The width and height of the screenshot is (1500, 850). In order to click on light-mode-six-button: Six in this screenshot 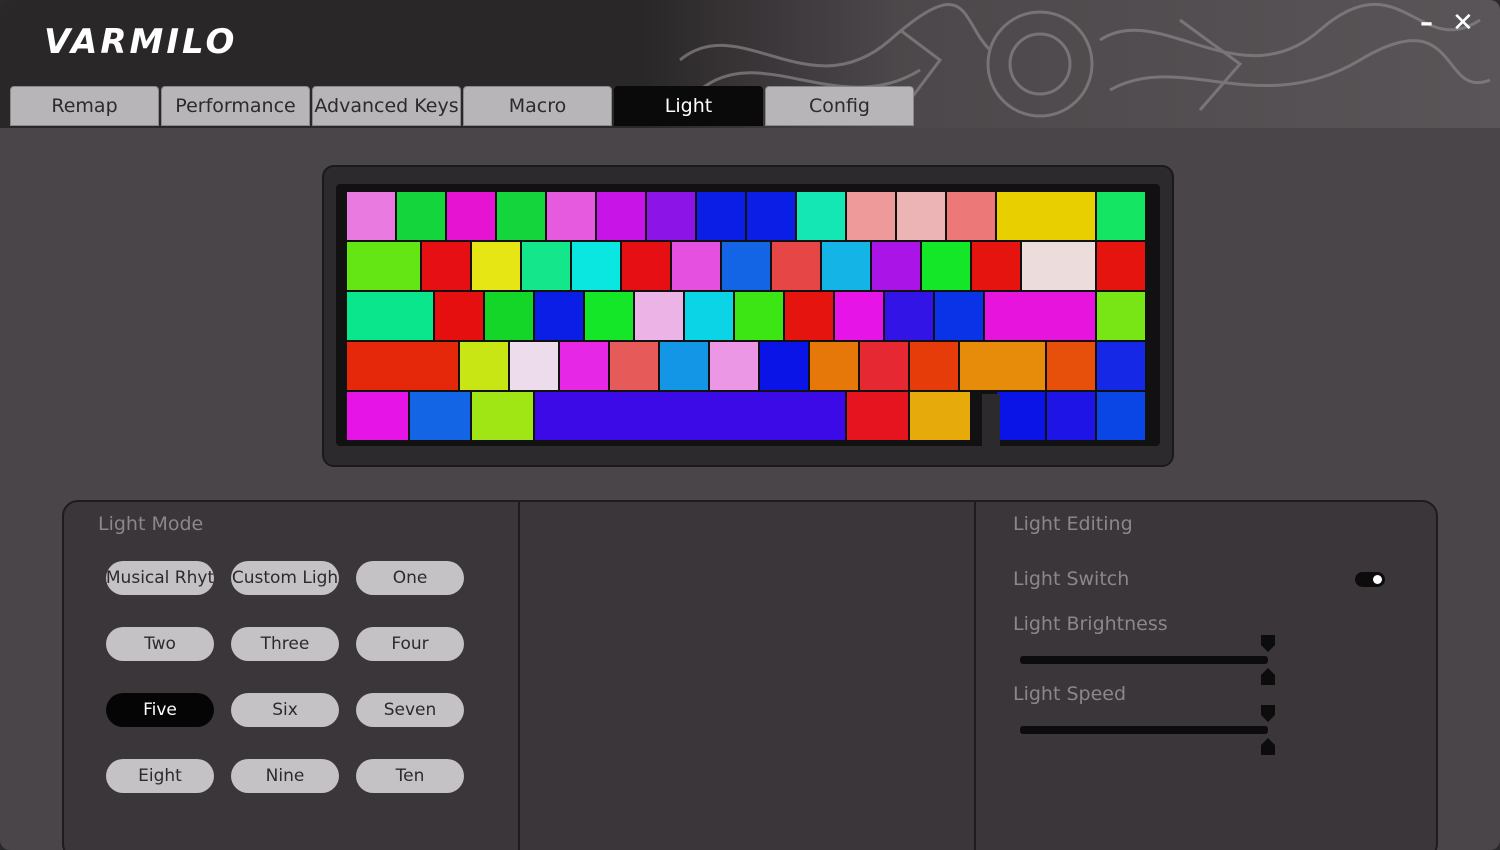, I will do `click(285, 710)`.